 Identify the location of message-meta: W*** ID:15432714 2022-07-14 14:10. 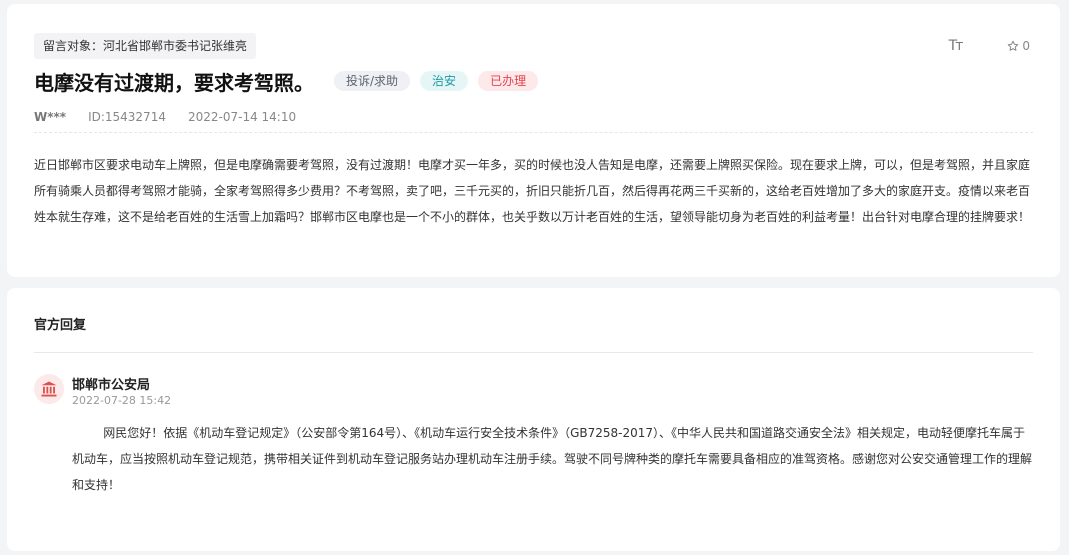
(165, 117).